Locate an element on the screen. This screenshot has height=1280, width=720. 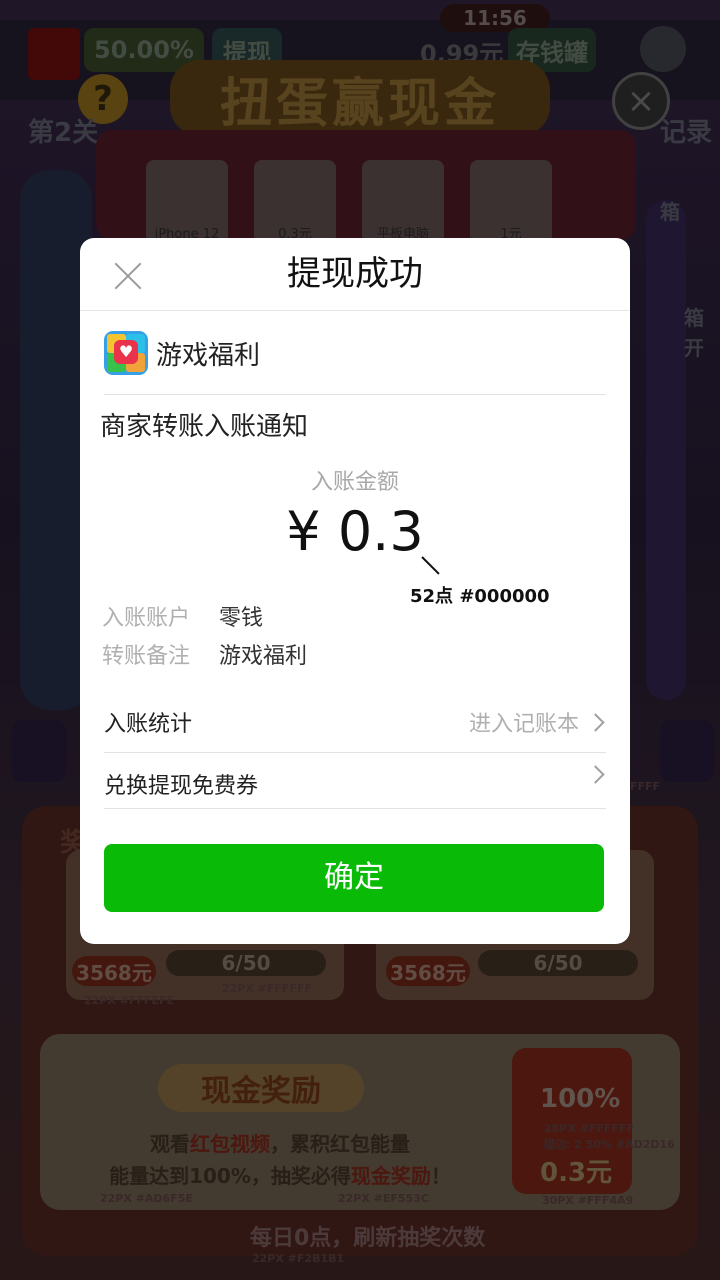
remark-row: 转账备注 游戏福利 is located at coordinates (204, 654).